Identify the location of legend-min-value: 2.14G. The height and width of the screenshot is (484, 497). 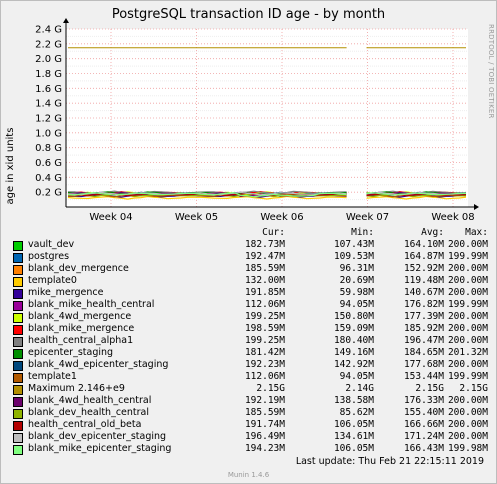
(359, 388).